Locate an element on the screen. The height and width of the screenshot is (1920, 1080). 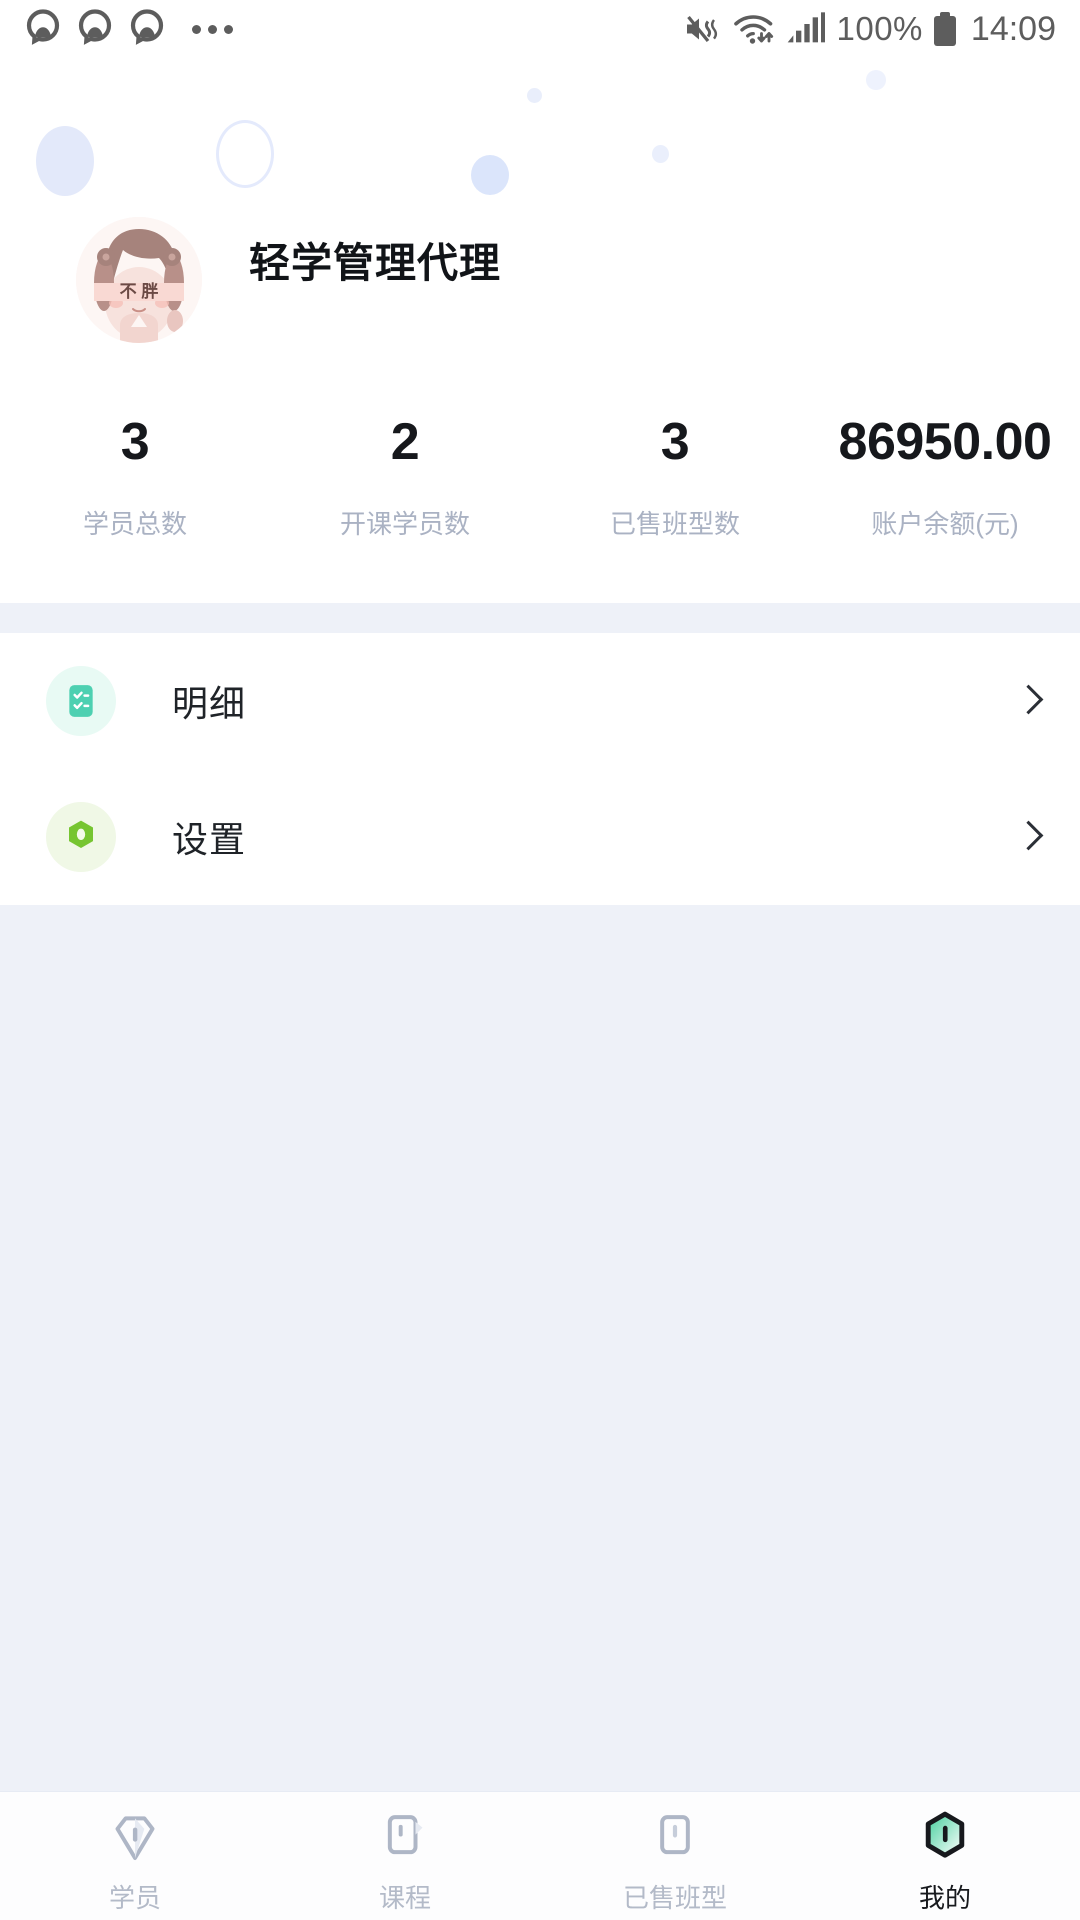
tab-sold-classes: 已售班型 is located at coordinates (675, 1860).